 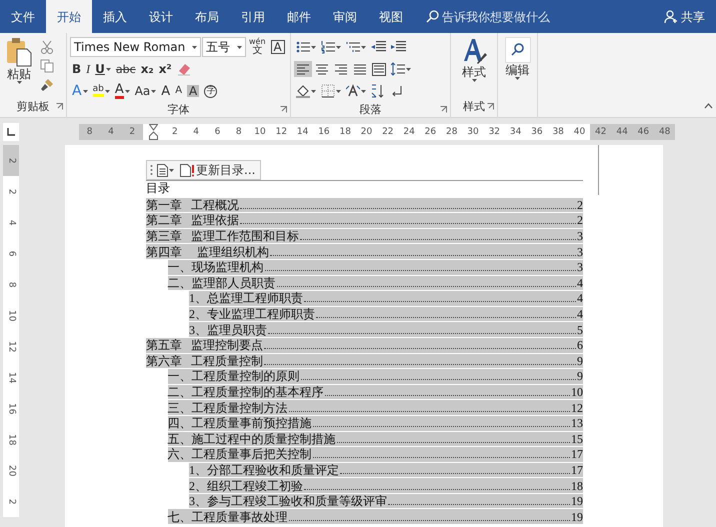 I want to click on ribbon-tab: 插入, so click(x=115, y=16).